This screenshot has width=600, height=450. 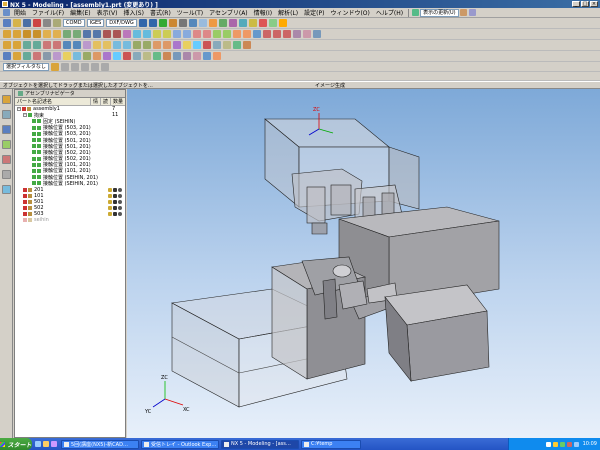 I want to click on line-icon, so click(x=267, y=34).